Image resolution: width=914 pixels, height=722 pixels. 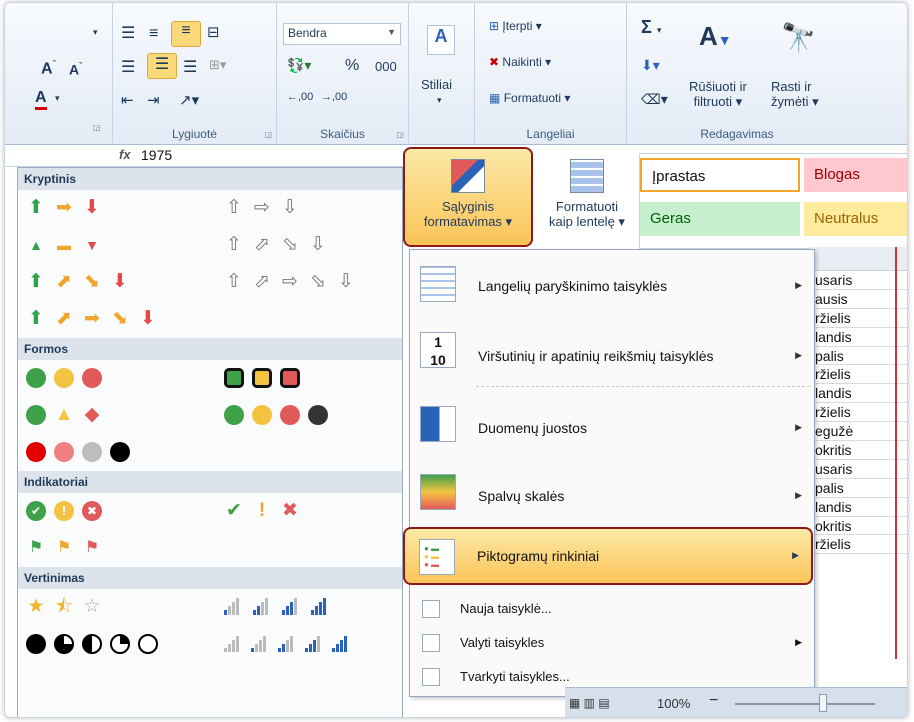 What do you see at coordinates (520, 62) in the screenshot?
I see `delete-button: ✖ Naikinti ▾` at bounding box center [520, 62].